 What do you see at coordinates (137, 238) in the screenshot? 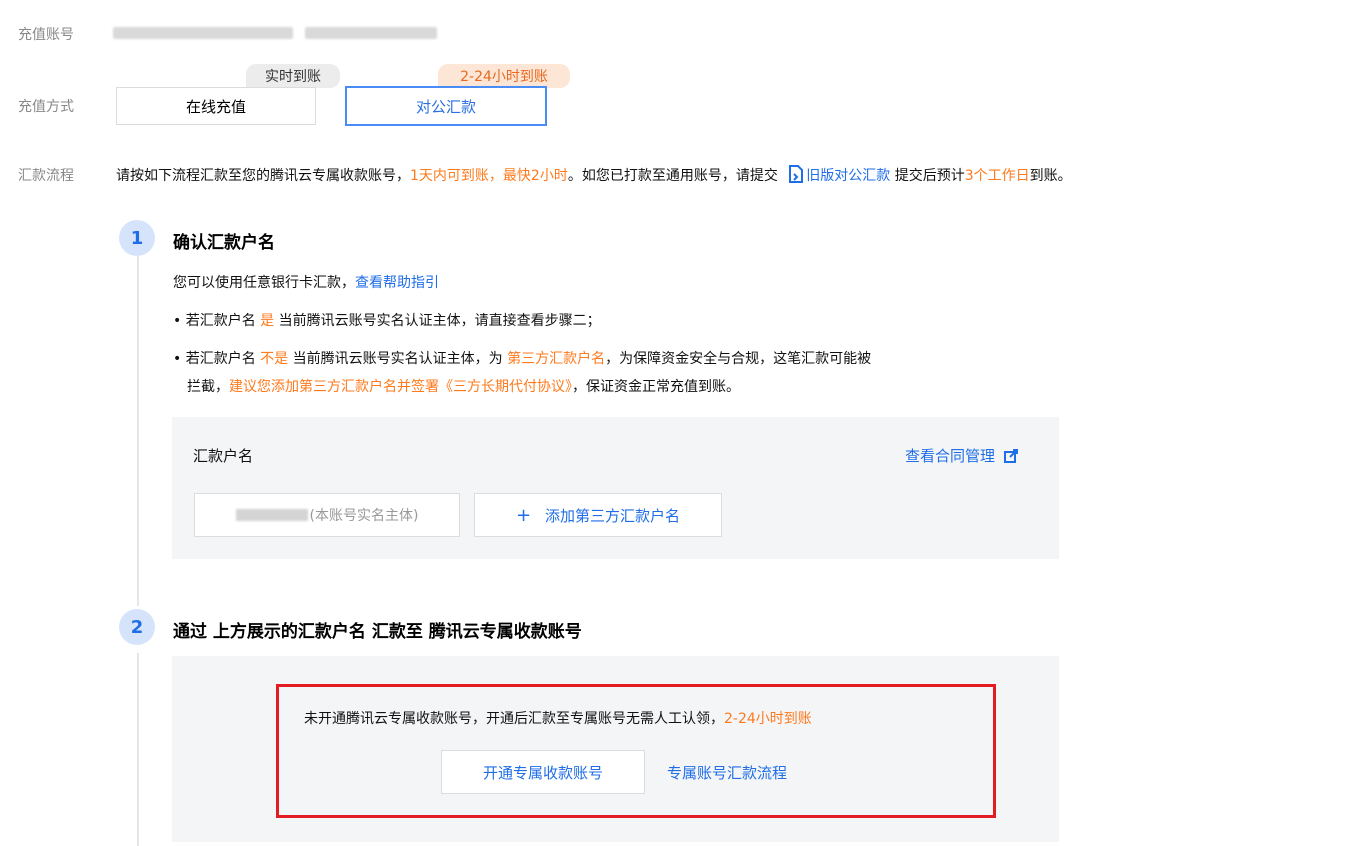
I see `step-1-circle: 1` at bounding box center [137, 238].